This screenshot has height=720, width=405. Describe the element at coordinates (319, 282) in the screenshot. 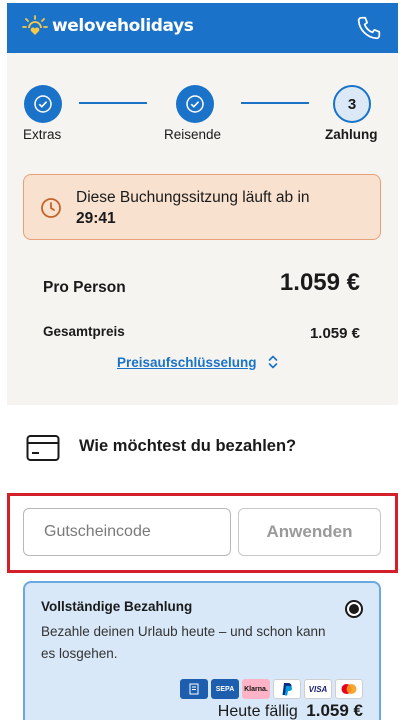

I see `price-per-person-value: 1.059 €` at that location.